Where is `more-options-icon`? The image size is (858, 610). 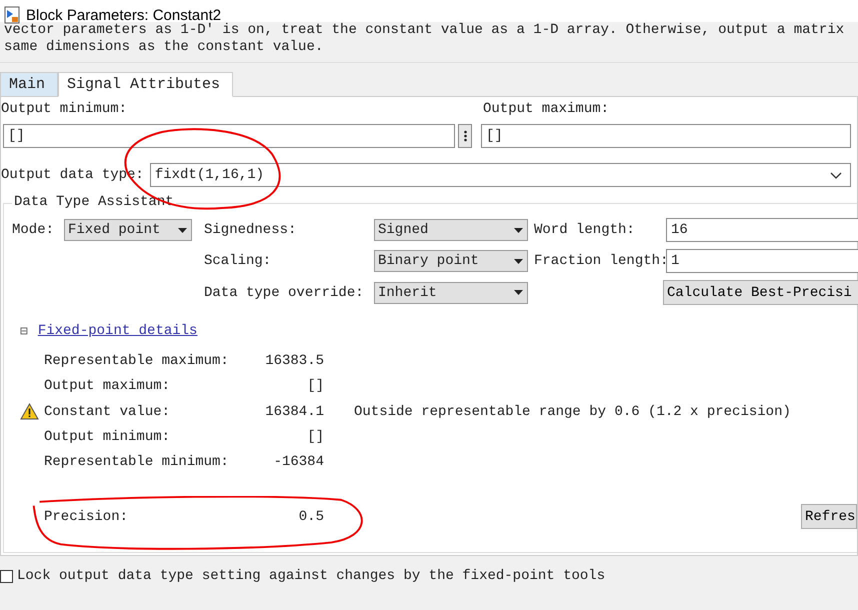
more-options-icon is located at coordinates (465, 136).